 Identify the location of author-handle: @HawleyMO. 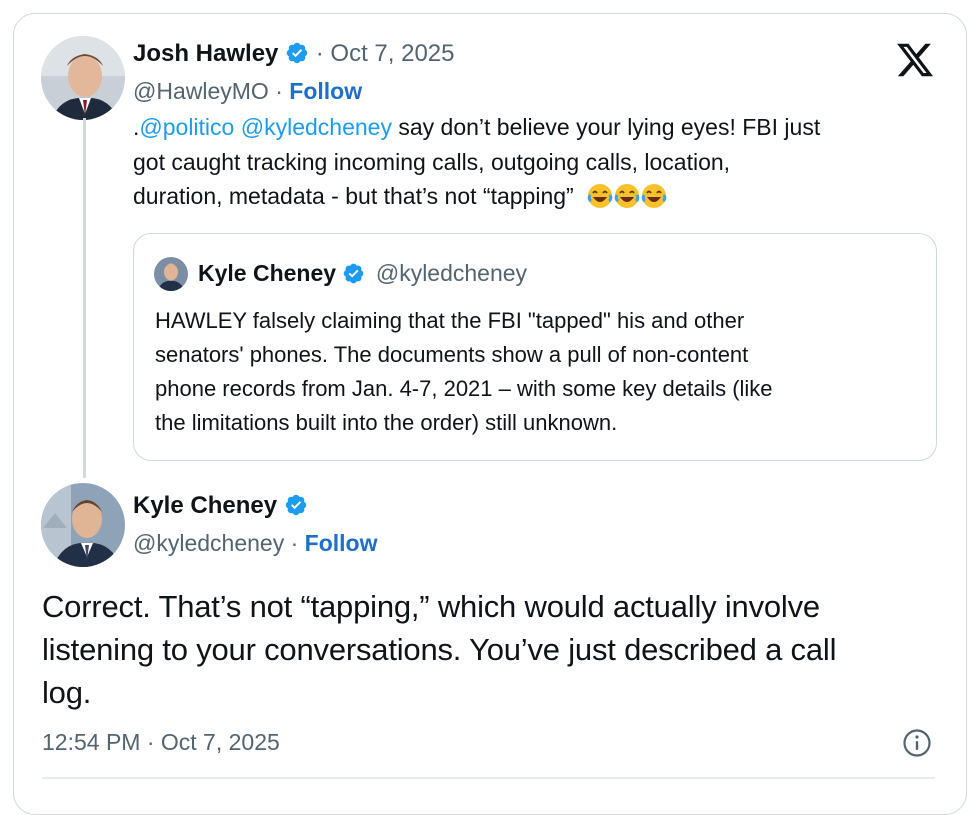
(201, 91).